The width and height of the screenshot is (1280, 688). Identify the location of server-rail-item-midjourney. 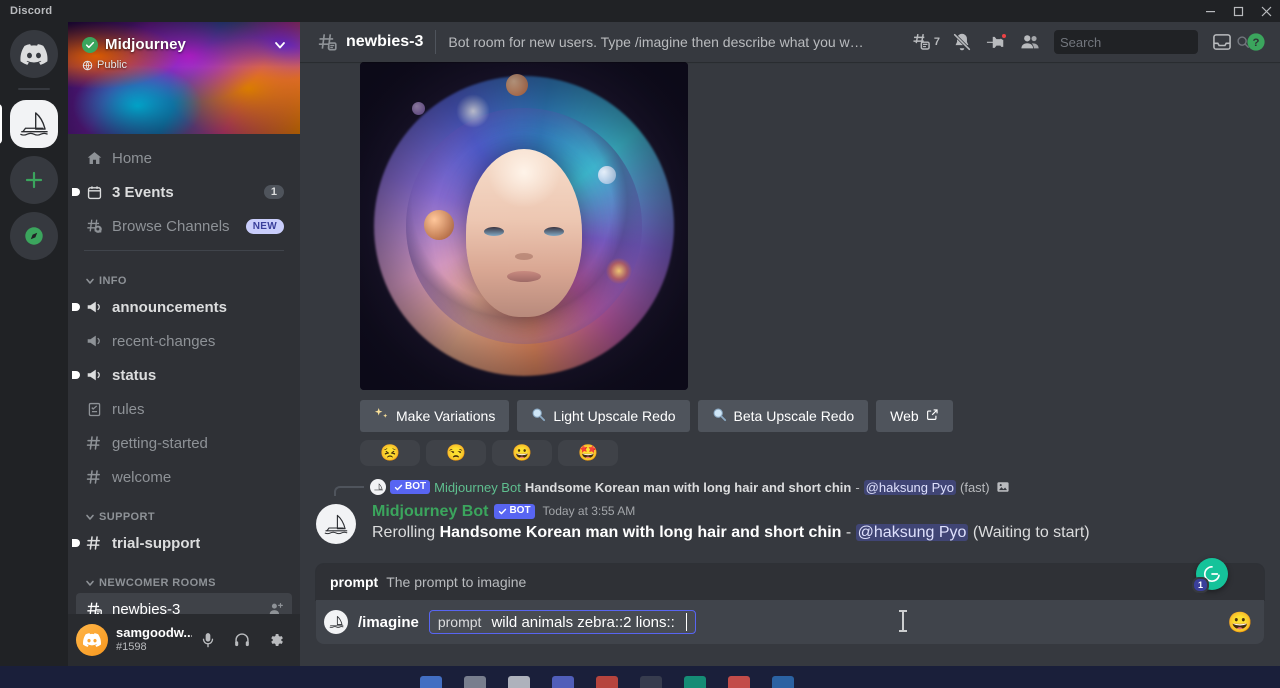
(29, 124).